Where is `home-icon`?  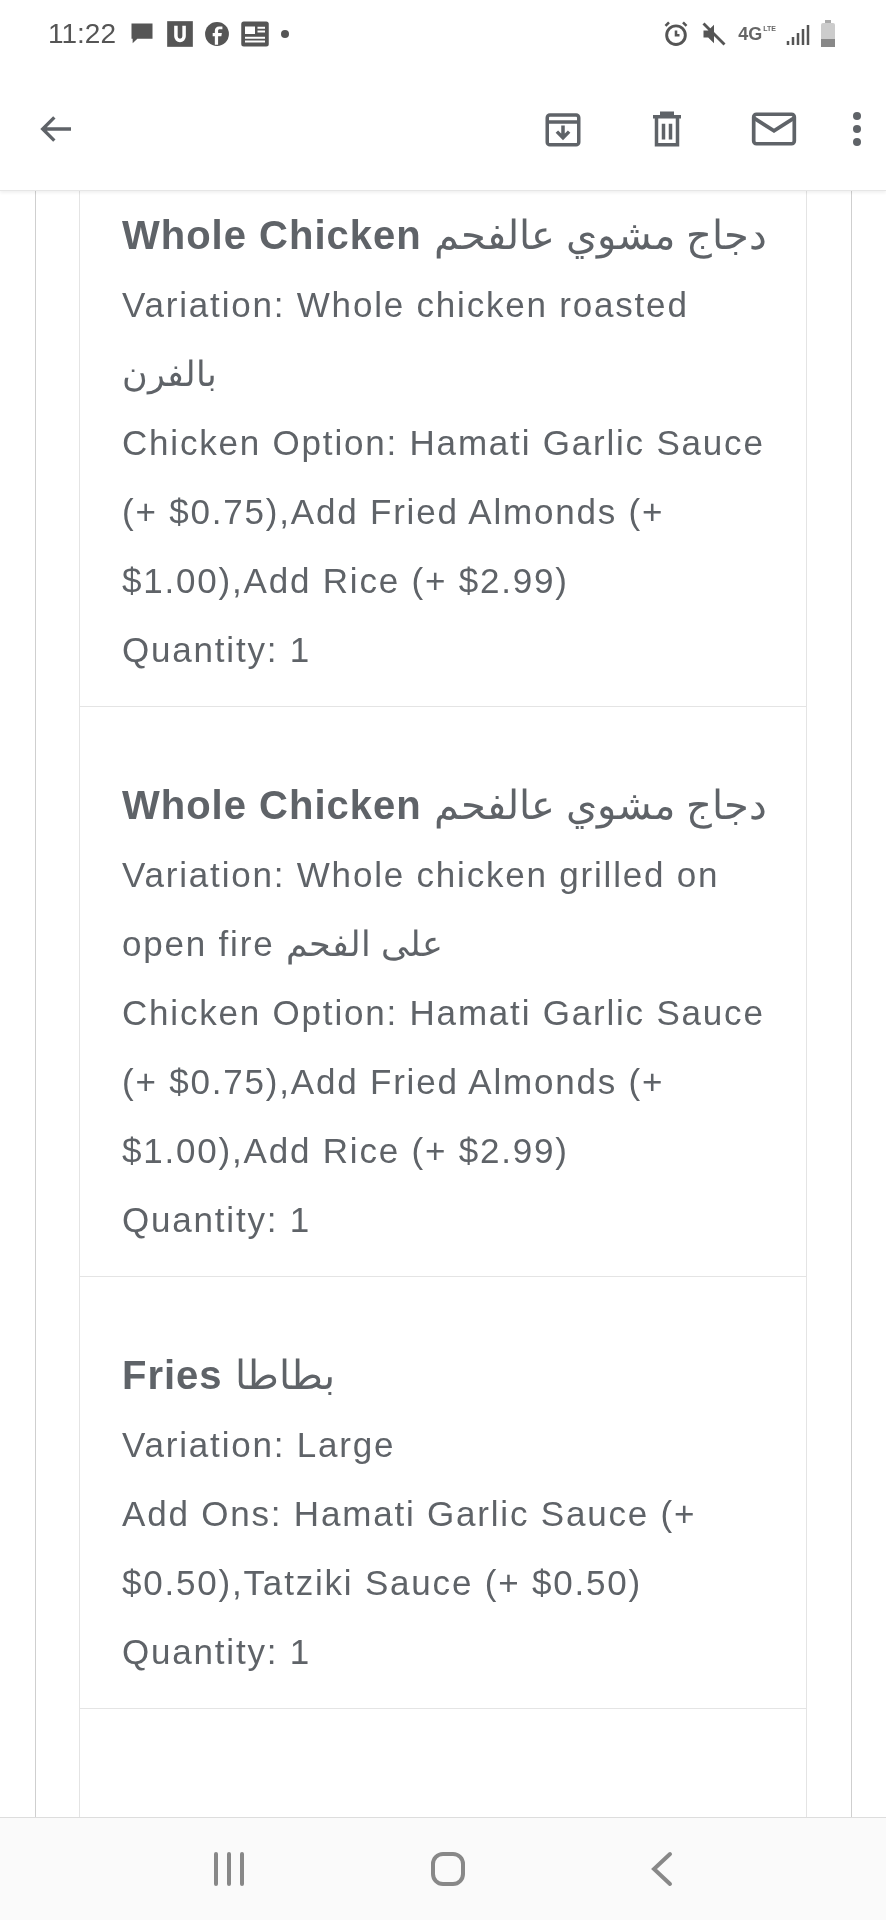 home-icon is located at coordinates (448, 1869).